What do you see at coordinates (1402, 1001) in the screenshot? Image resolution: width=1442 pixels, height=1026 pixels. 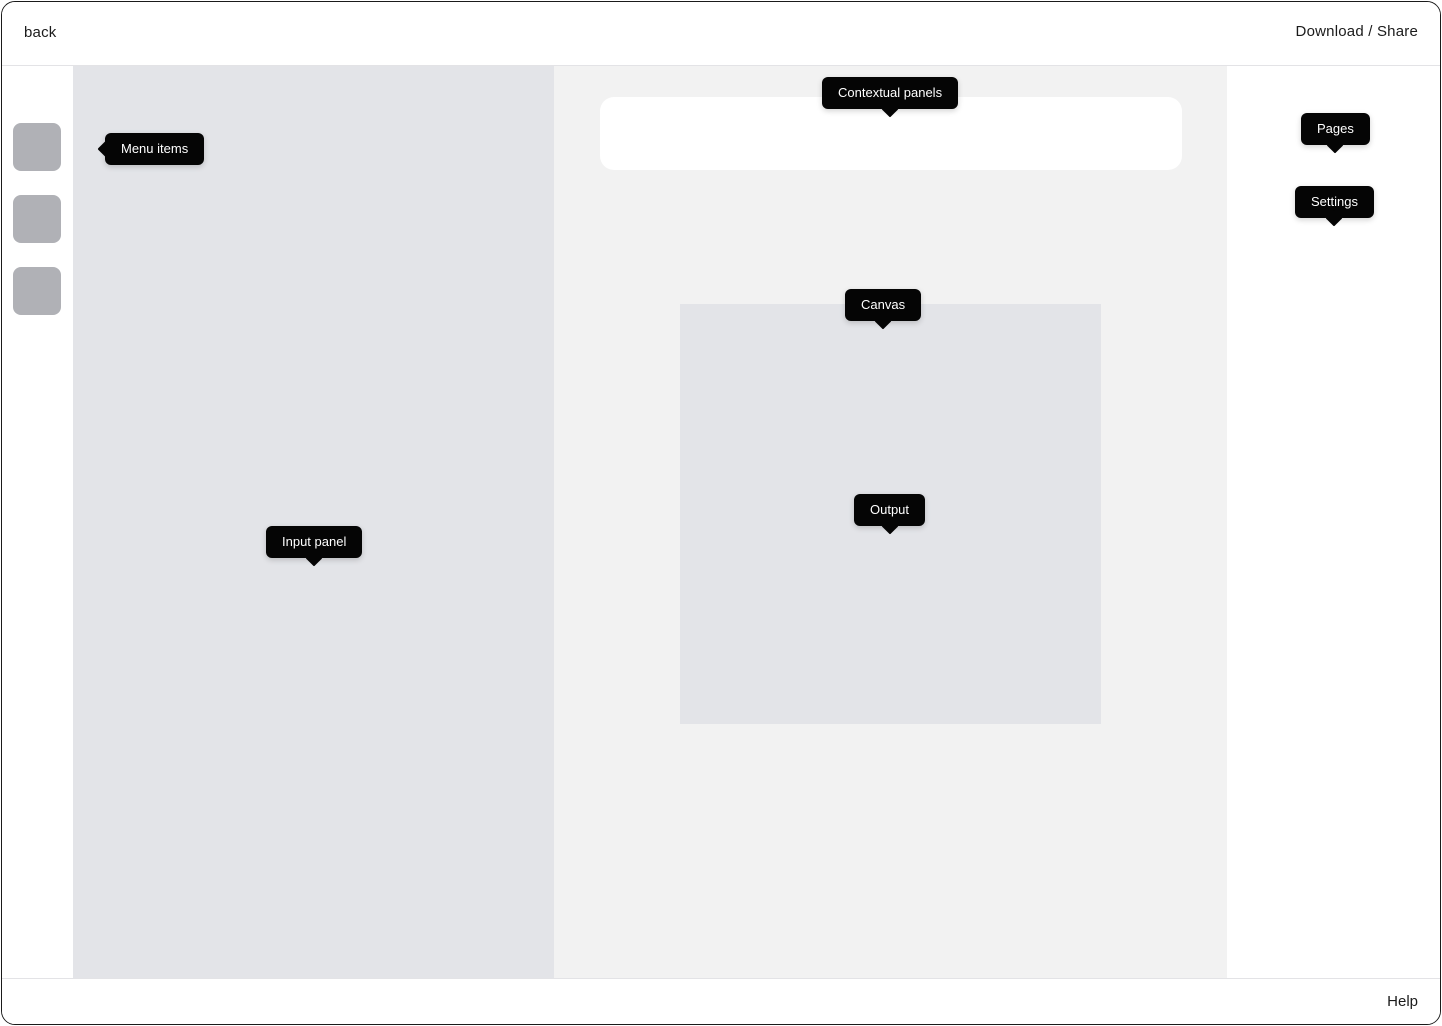 I see `help-link: Help` at bounding box center [1402, 1001].